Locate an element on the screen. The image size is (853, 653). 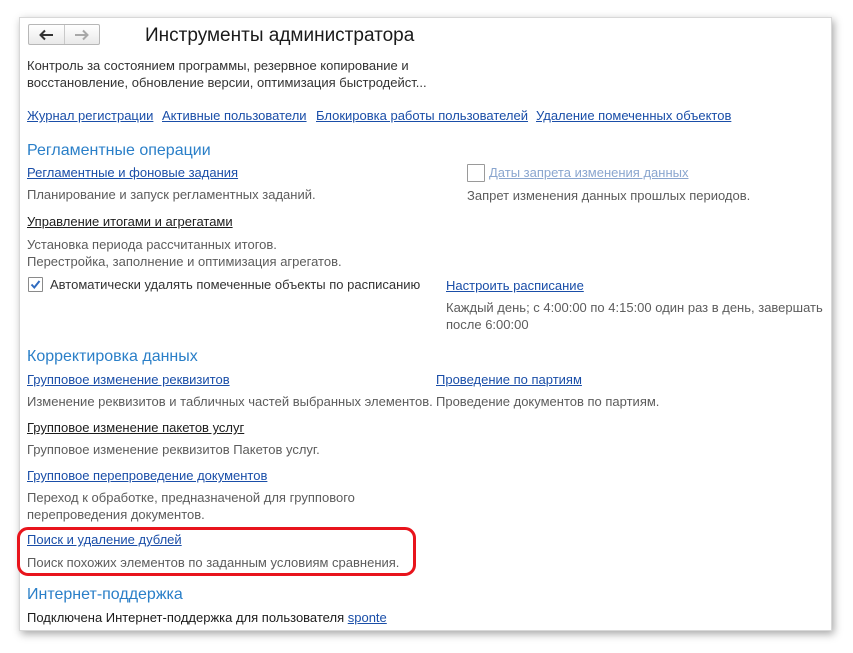
checkmark-icon is located at coordinates (35, 285).